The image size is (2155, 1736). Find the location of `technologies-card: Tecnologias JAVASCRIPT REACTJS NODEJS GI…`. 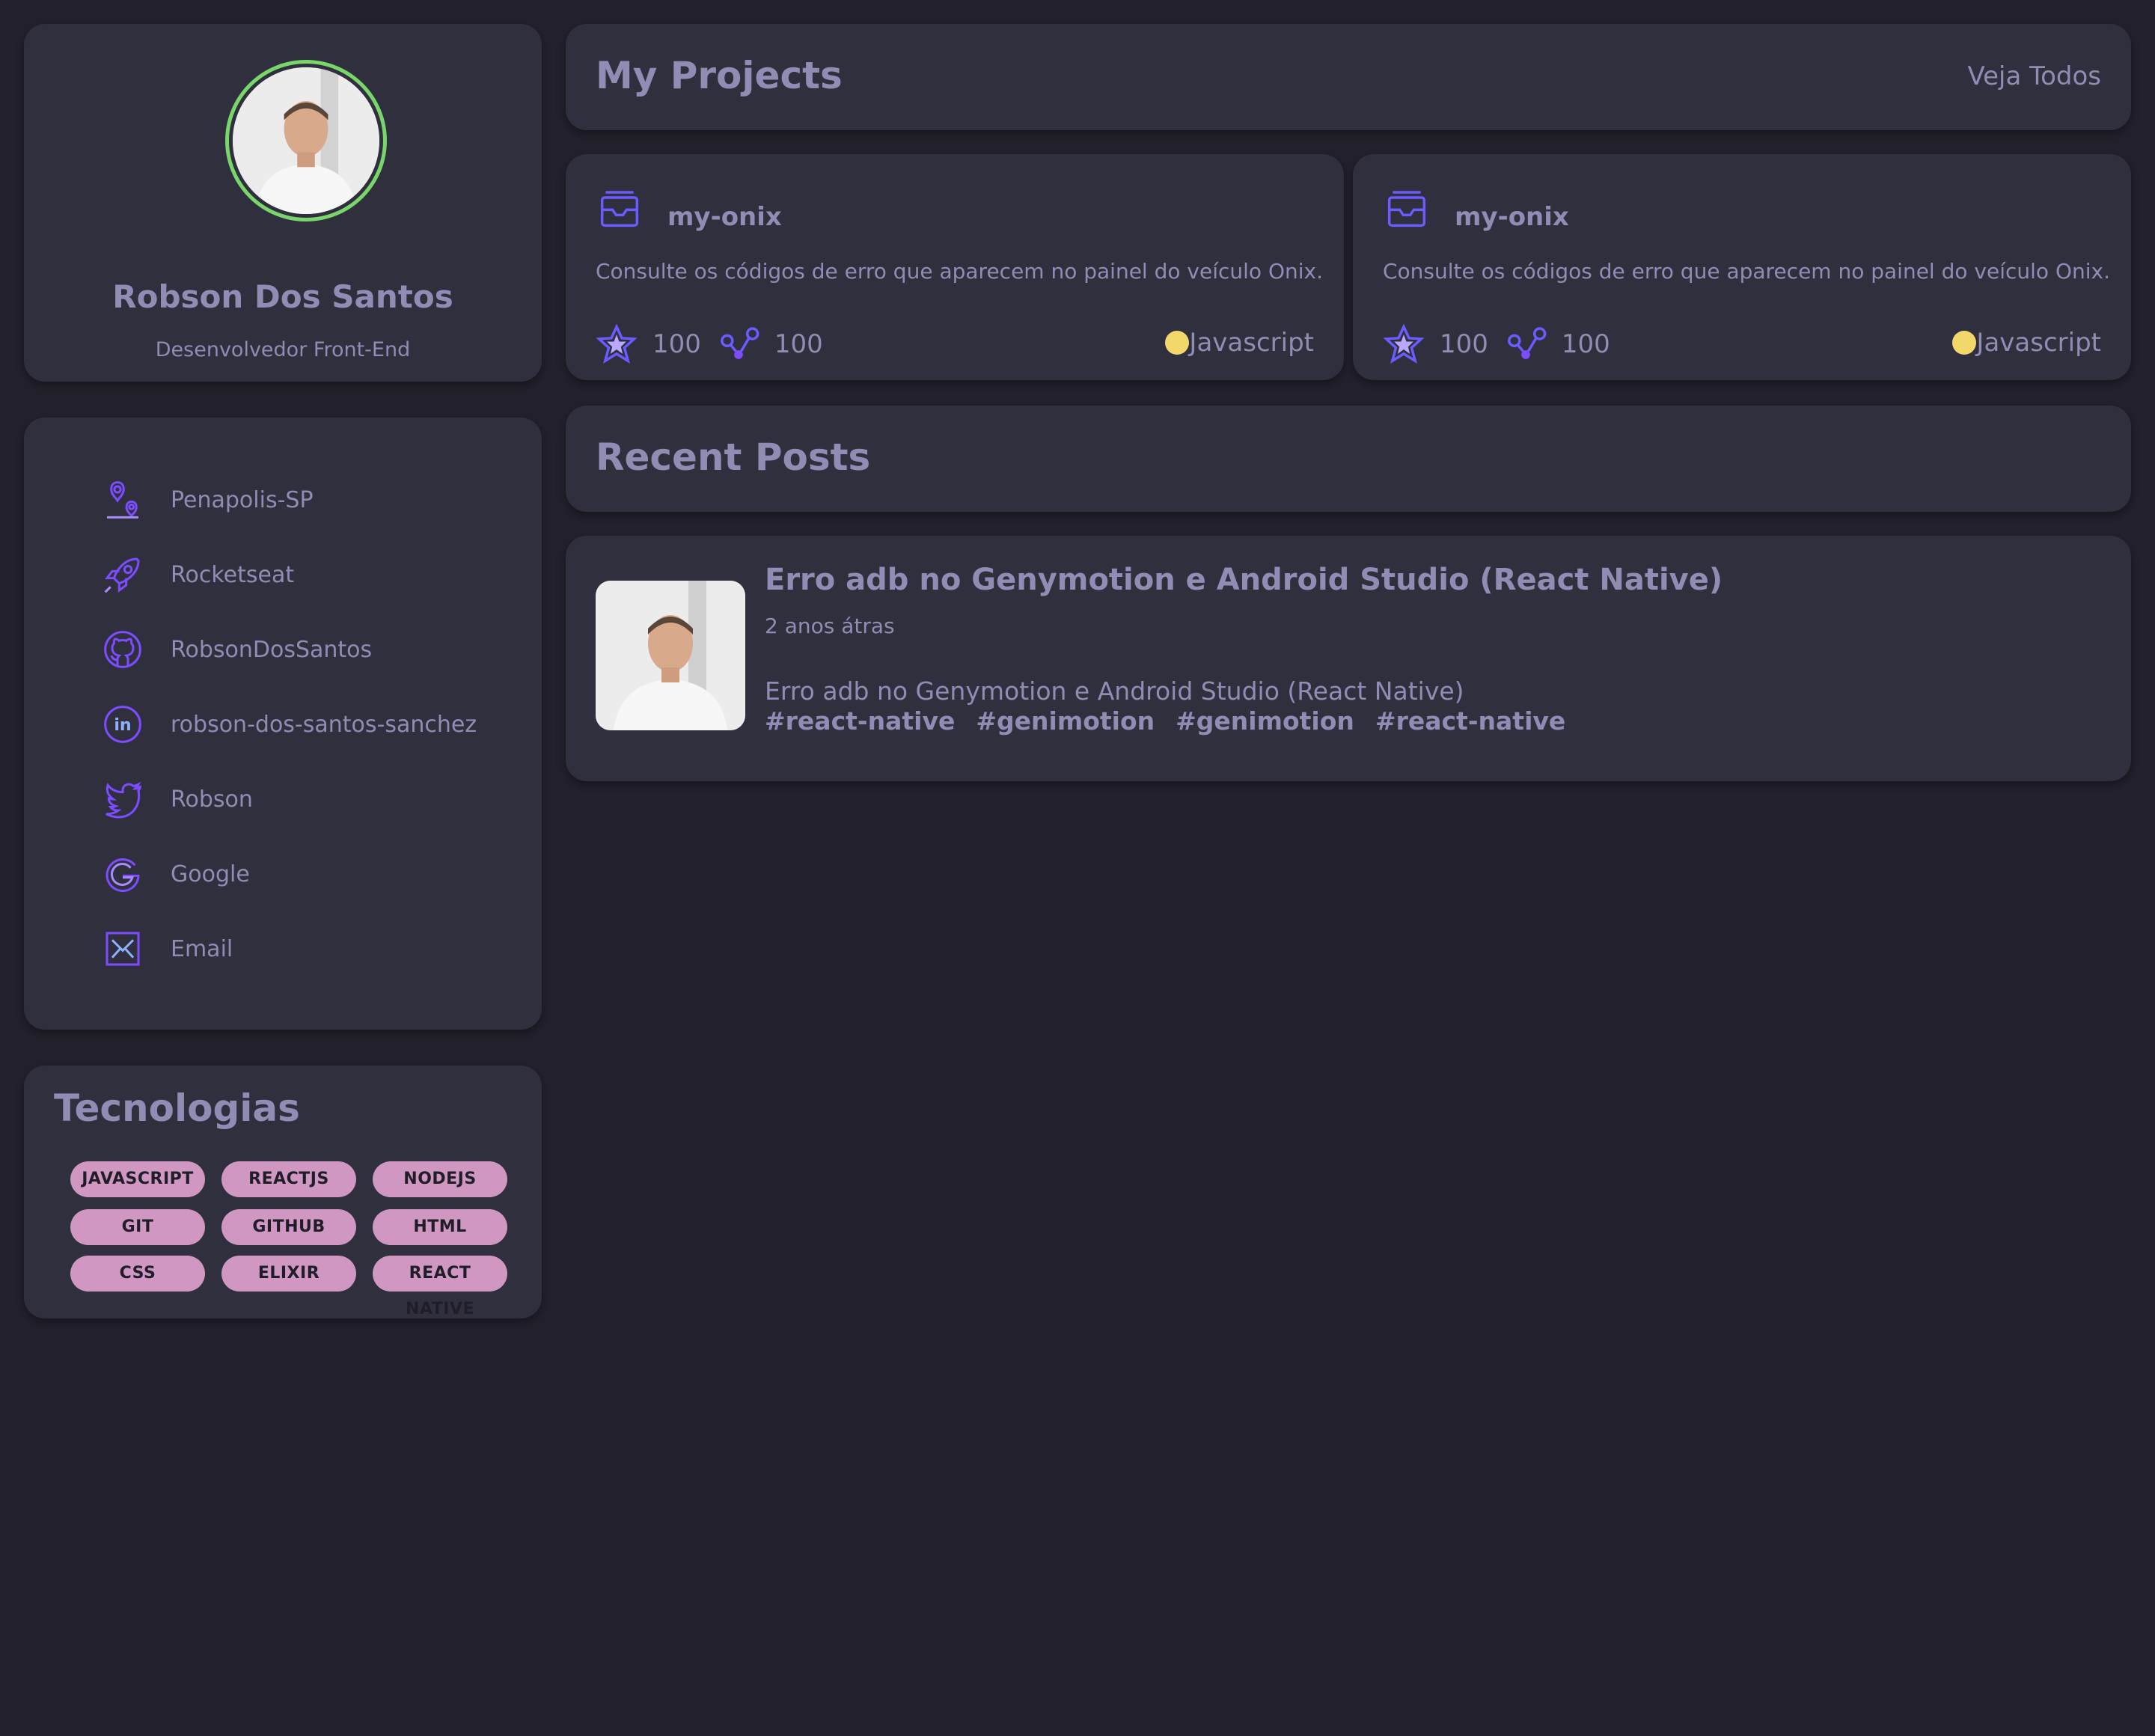

technologies-card: Tecnologias JAVASCRIPT REACTJS NODEJS GI… is located at coordinates (283, 1192).